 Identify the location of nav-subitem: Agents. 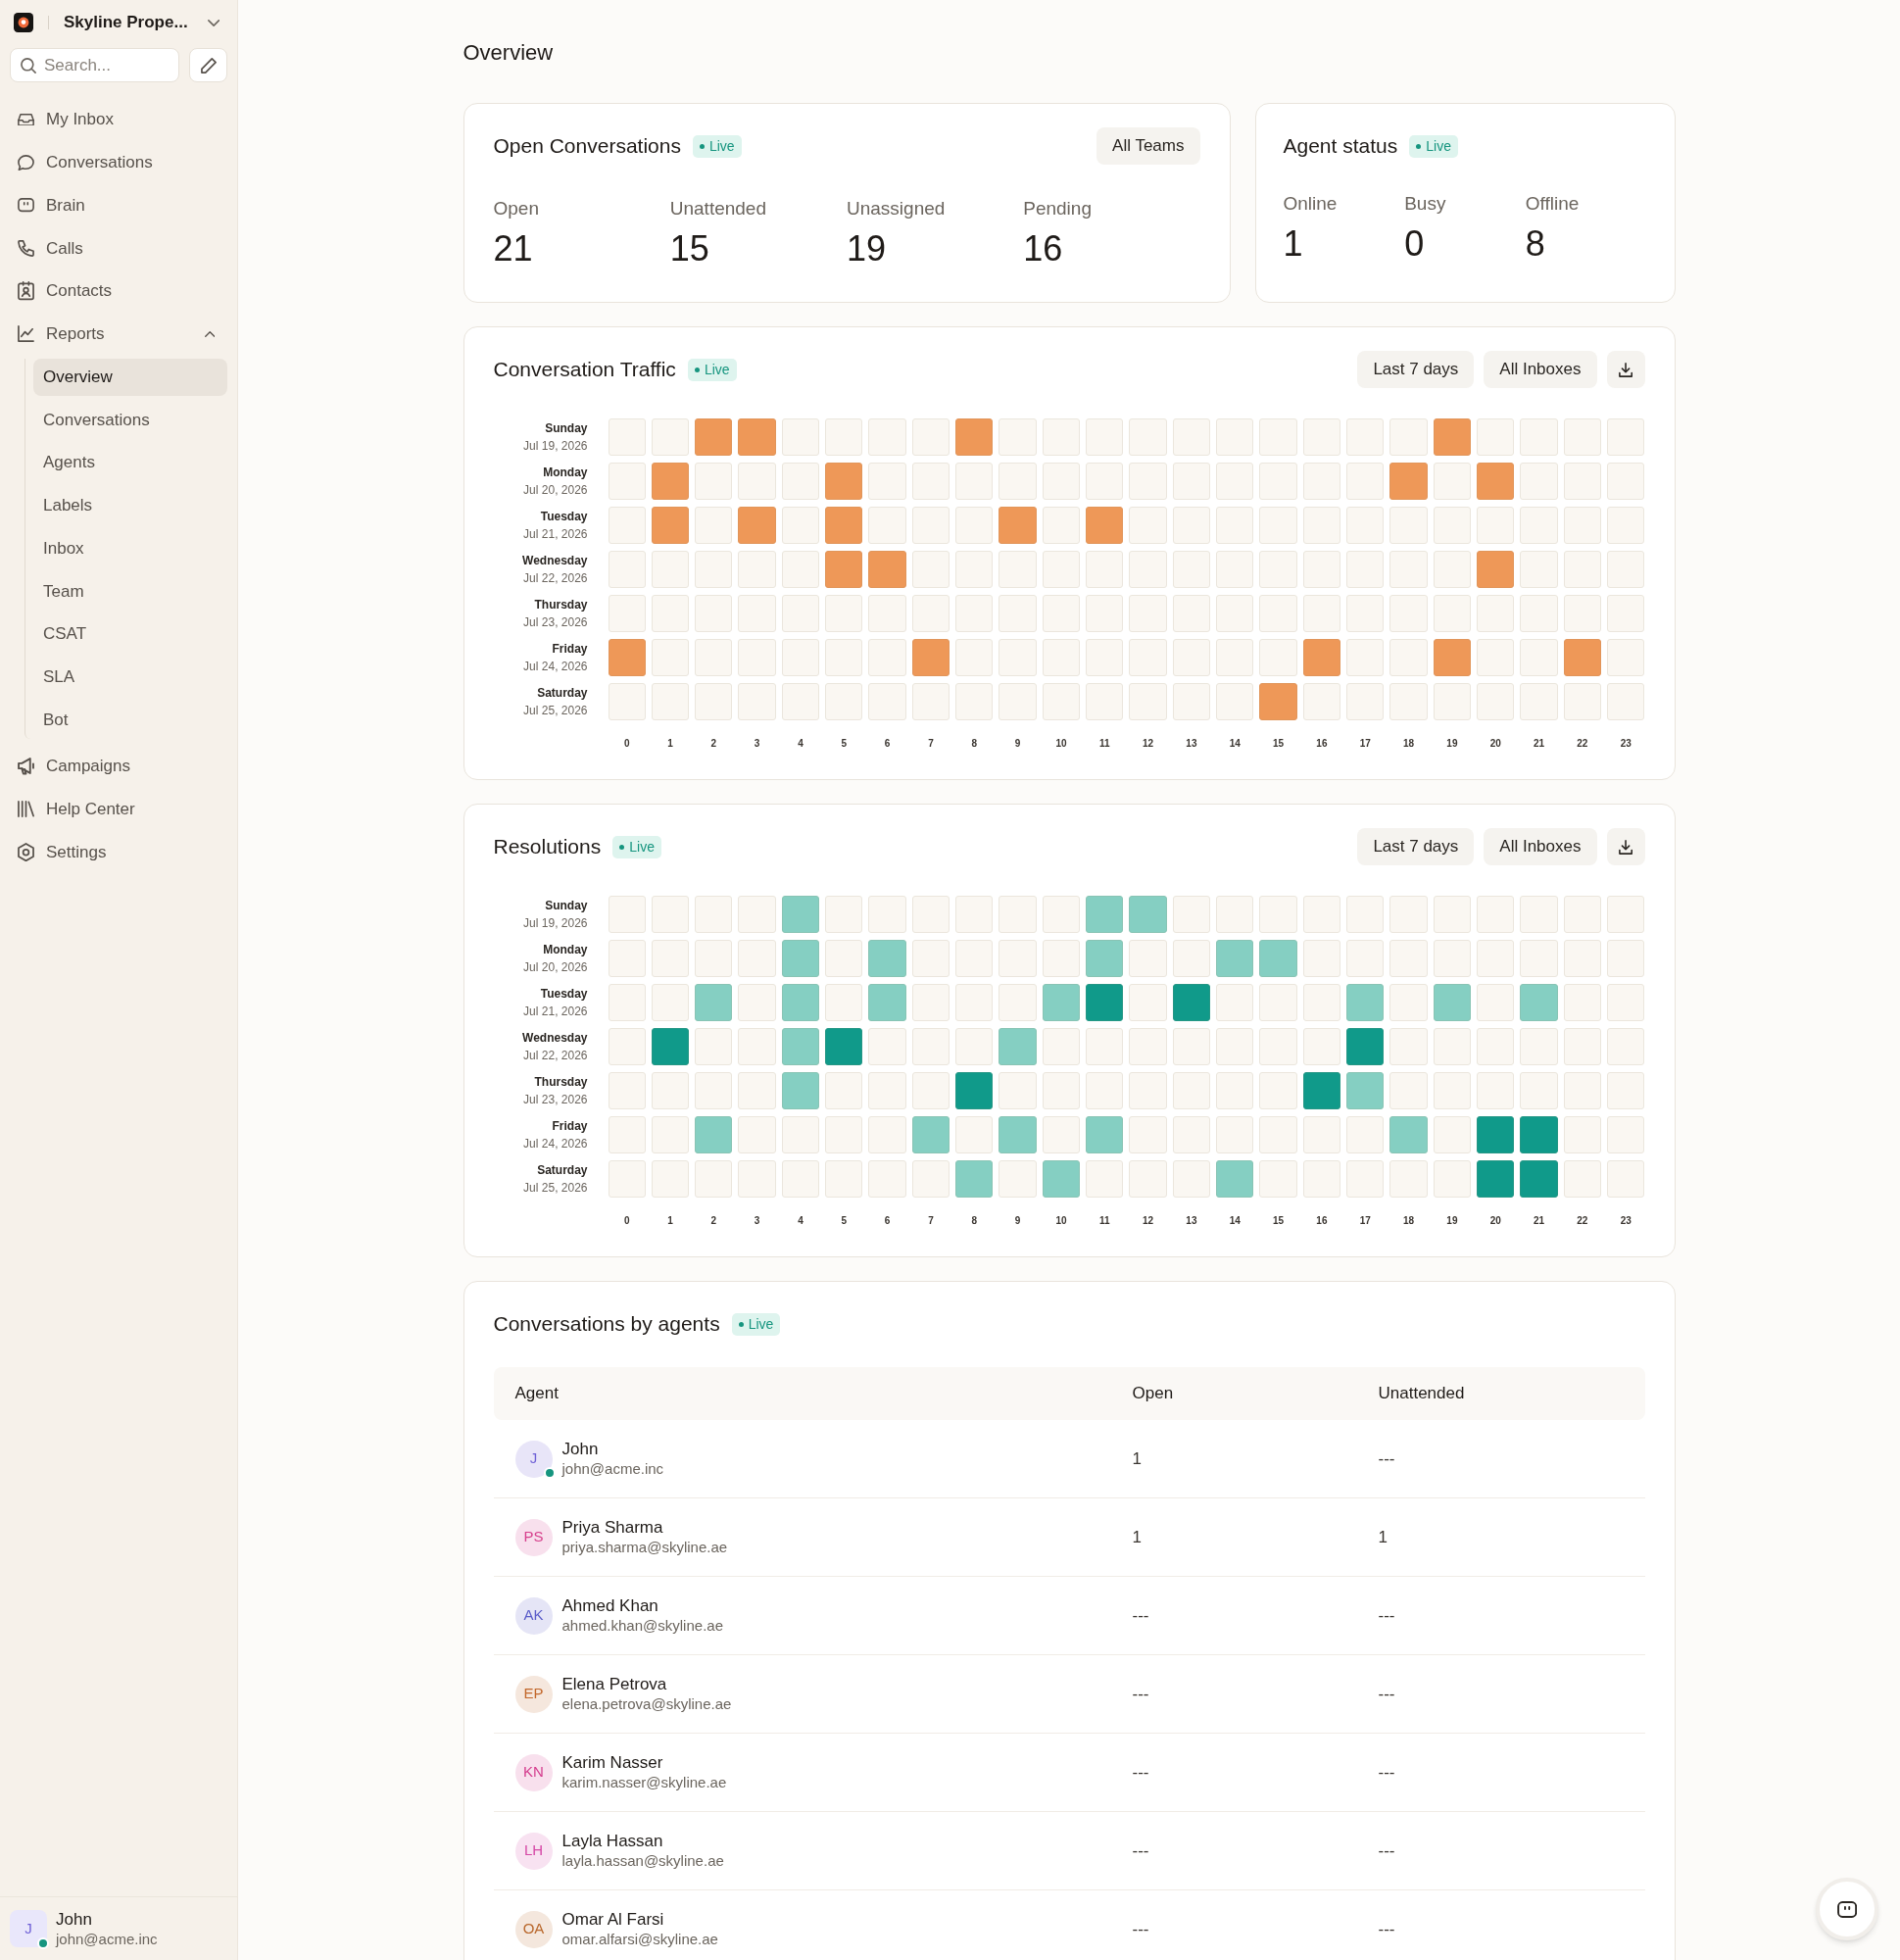
(130, 462).